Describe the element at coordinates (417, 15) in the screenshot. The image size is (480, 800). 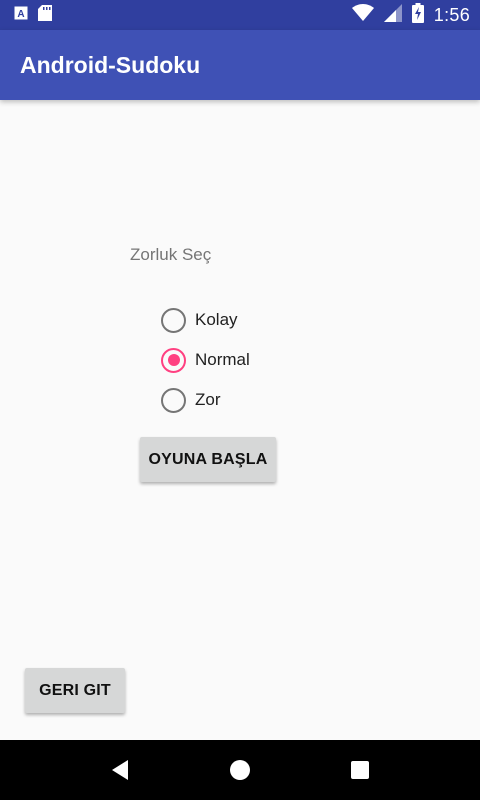
I see `battery-charging-icon` at that location.